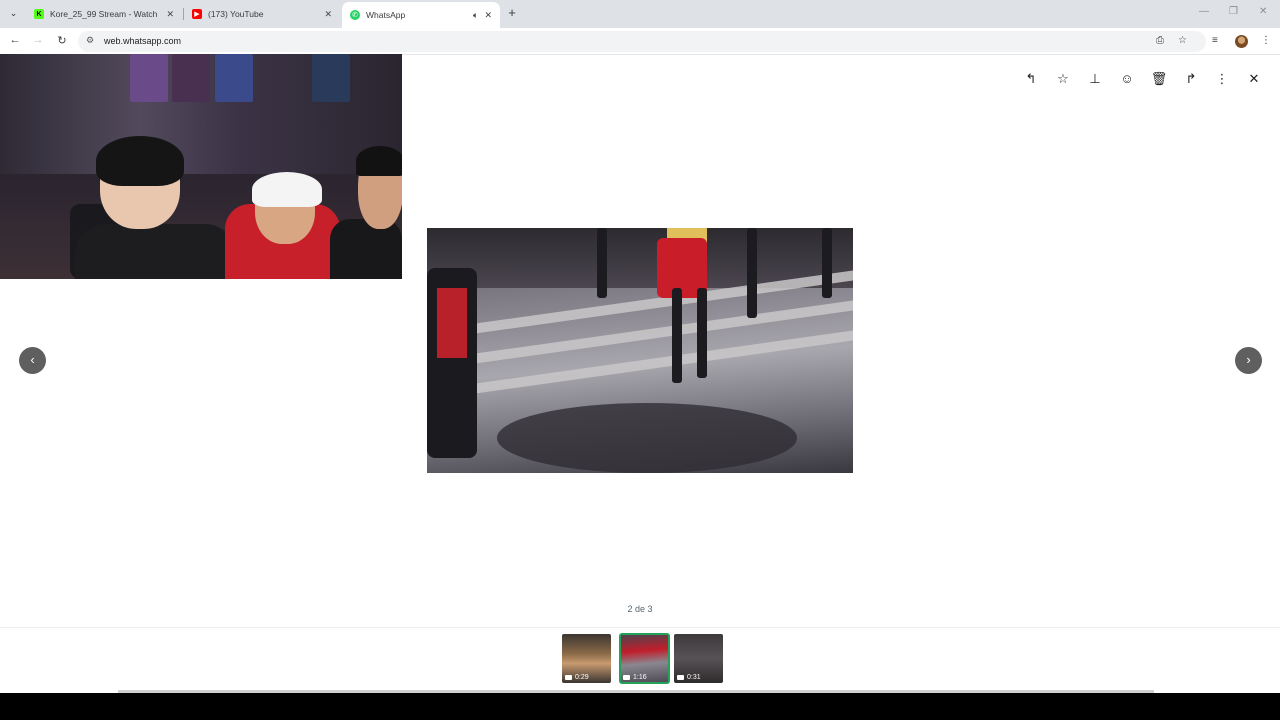  What do you see at coordinates (201, 166) in the screenshot?
I see `picture-in-picture-video` at bounding box center [201, 166].